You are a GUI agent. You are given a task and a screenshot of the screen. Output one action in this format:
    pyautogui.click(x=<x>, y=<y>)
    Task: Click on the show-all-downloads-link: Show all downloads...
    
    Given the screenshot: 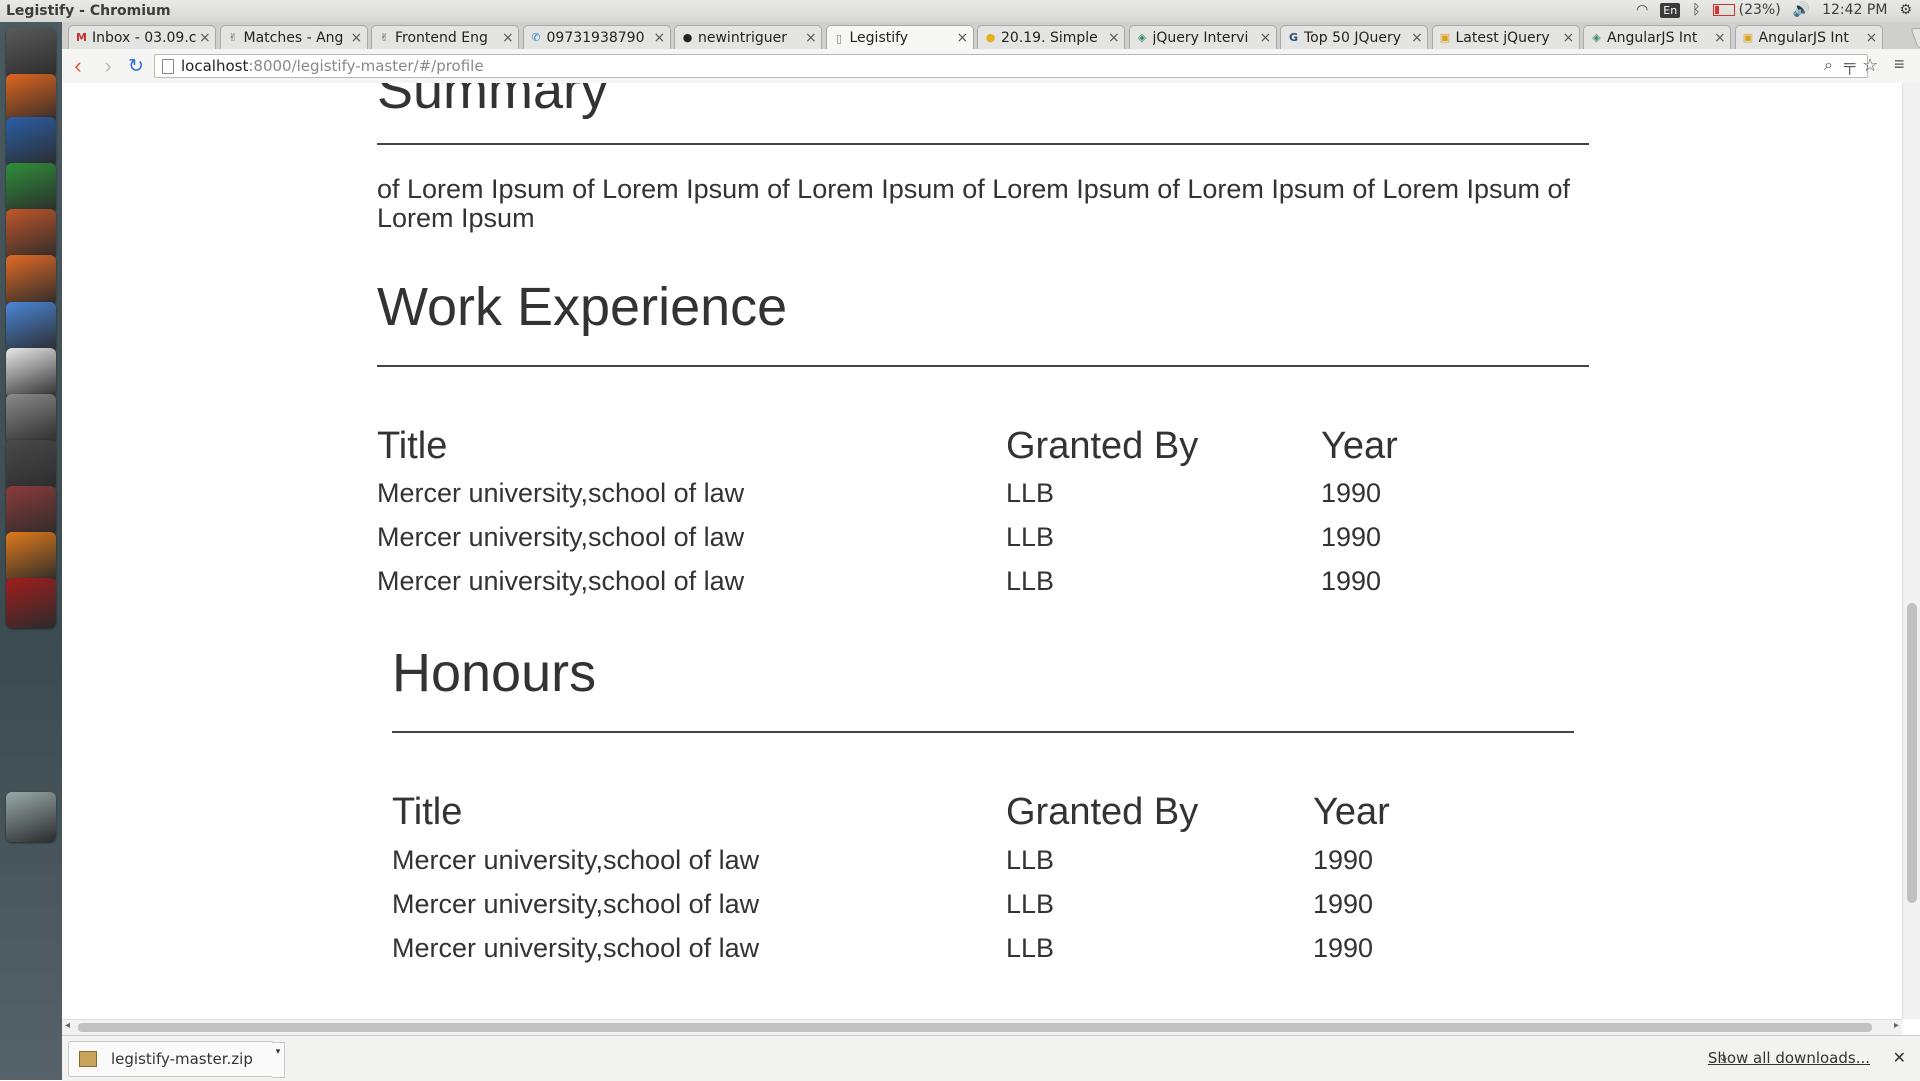 What is the action you would take?
    pyautogui.click(x=1789, y=1058)
    